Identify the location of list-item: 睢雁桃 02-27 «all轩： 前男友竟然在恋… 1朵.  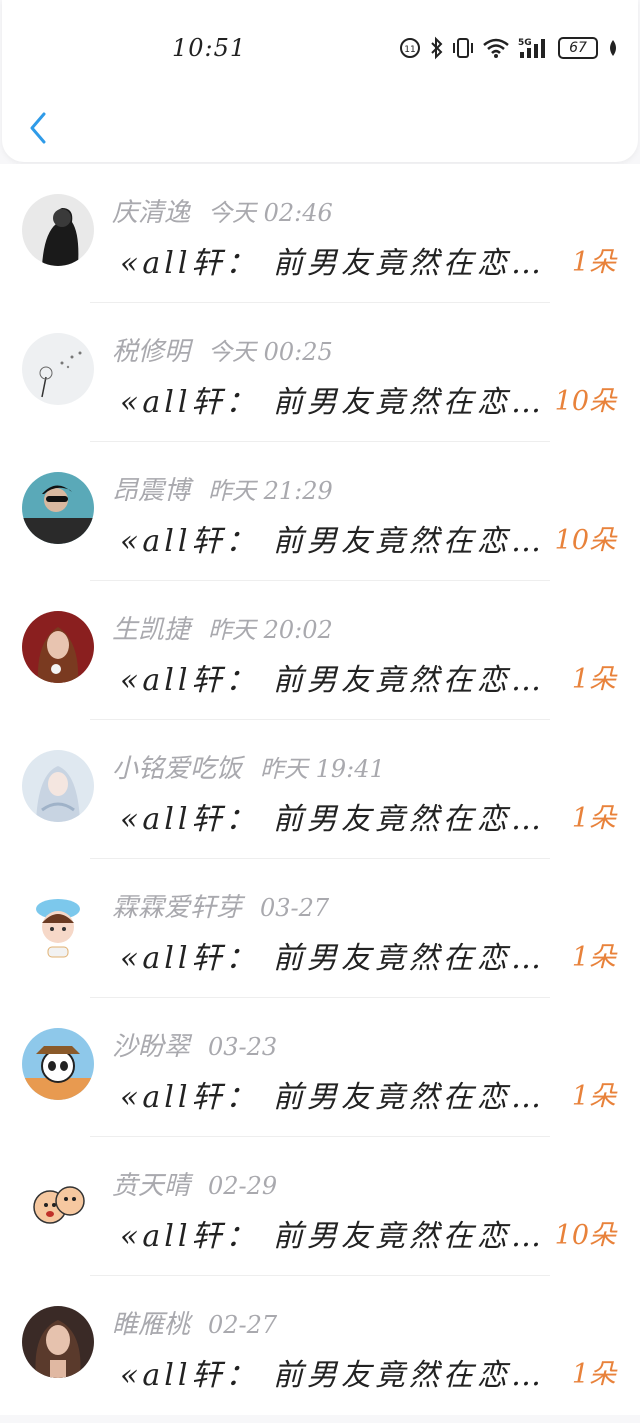
(320, 1345).